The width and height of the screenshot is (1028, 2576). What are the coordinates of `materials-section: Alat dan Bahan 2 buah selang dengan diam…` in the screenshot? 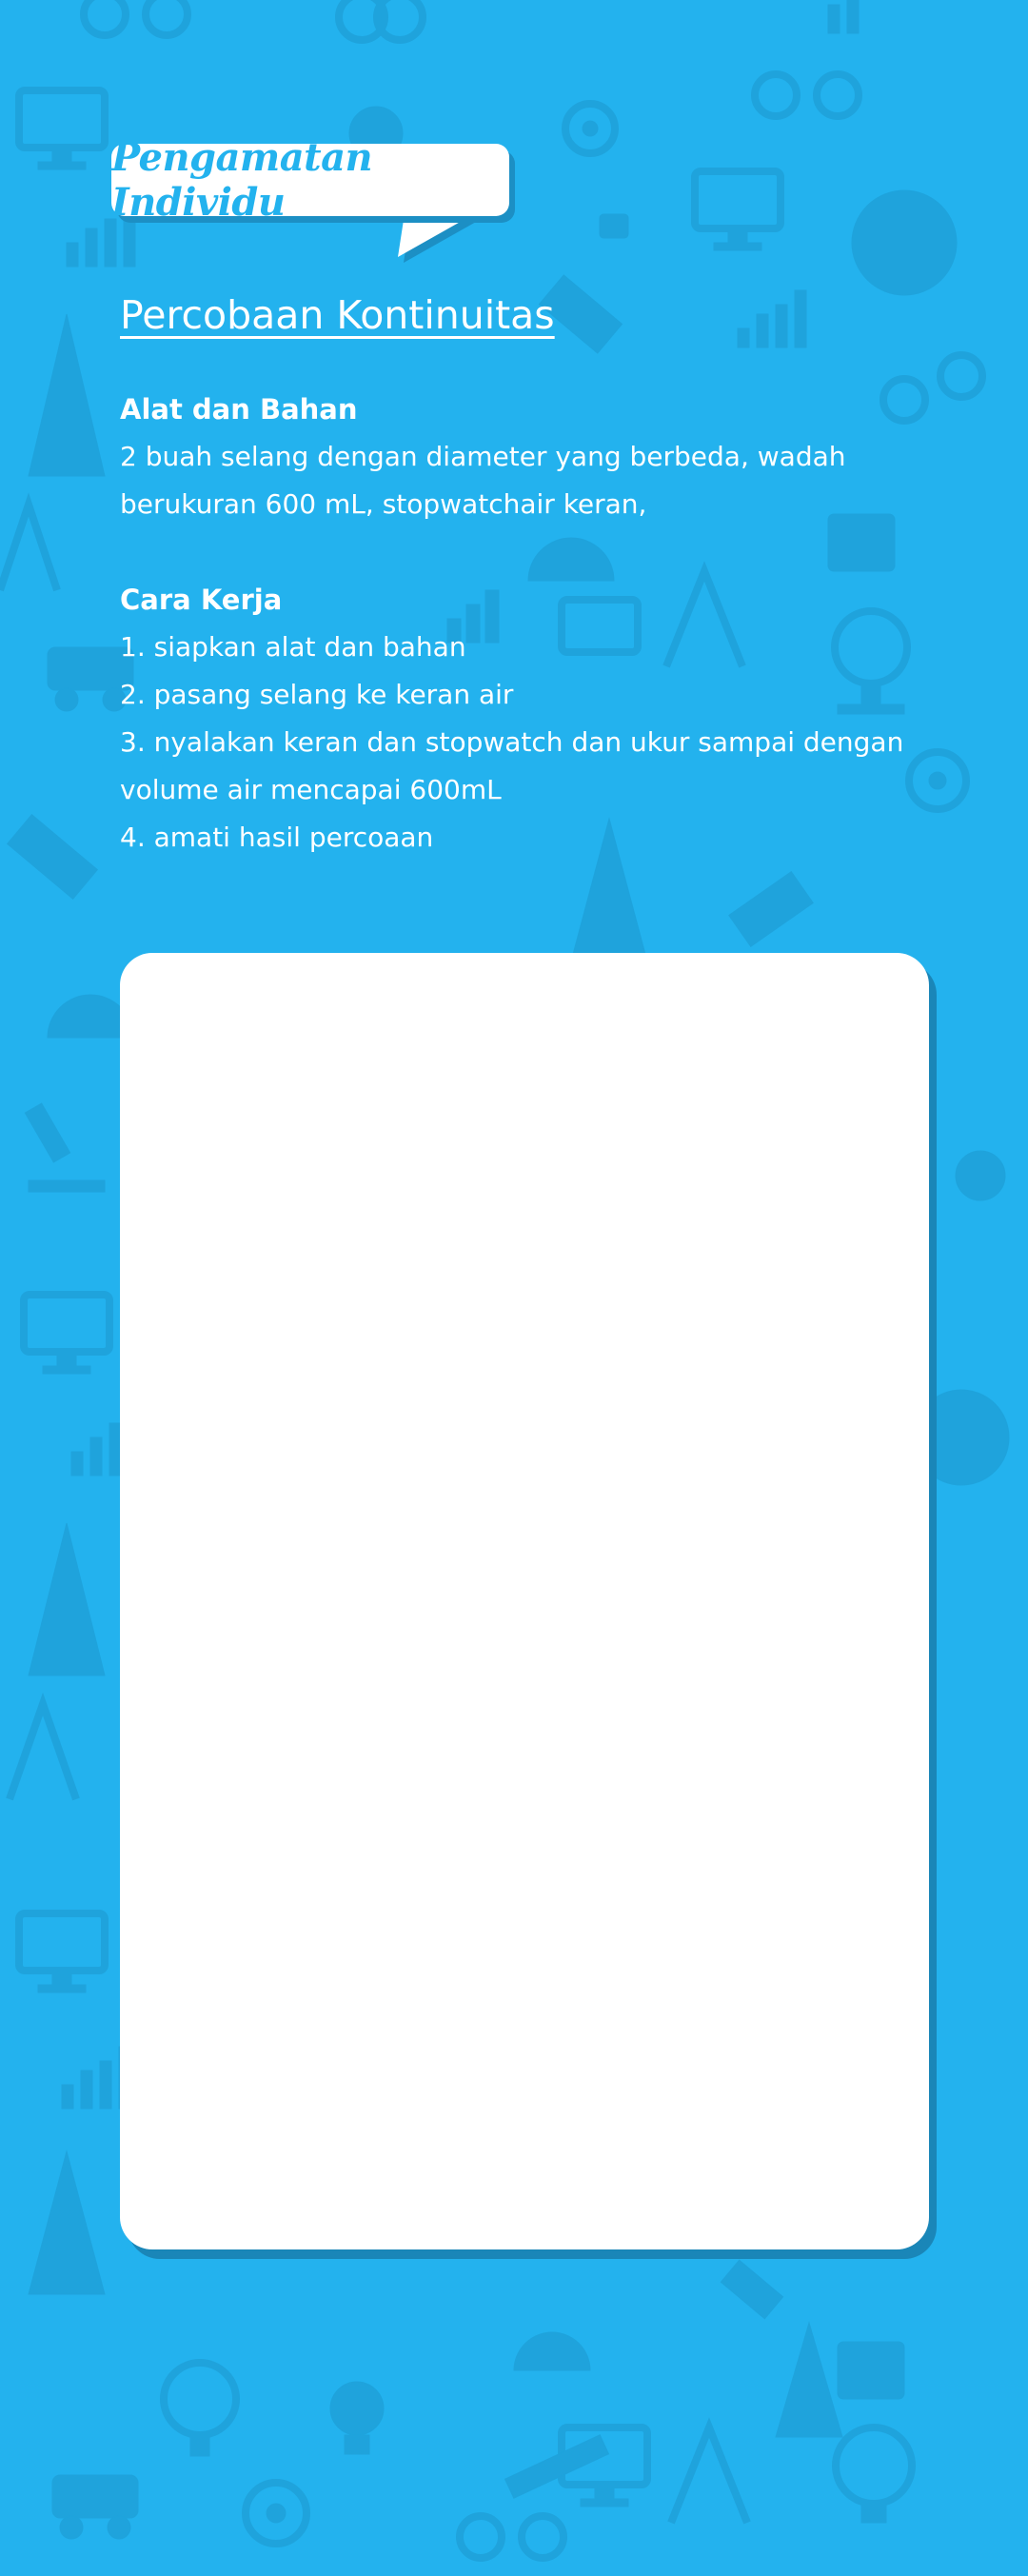 It's located at (539, 457).